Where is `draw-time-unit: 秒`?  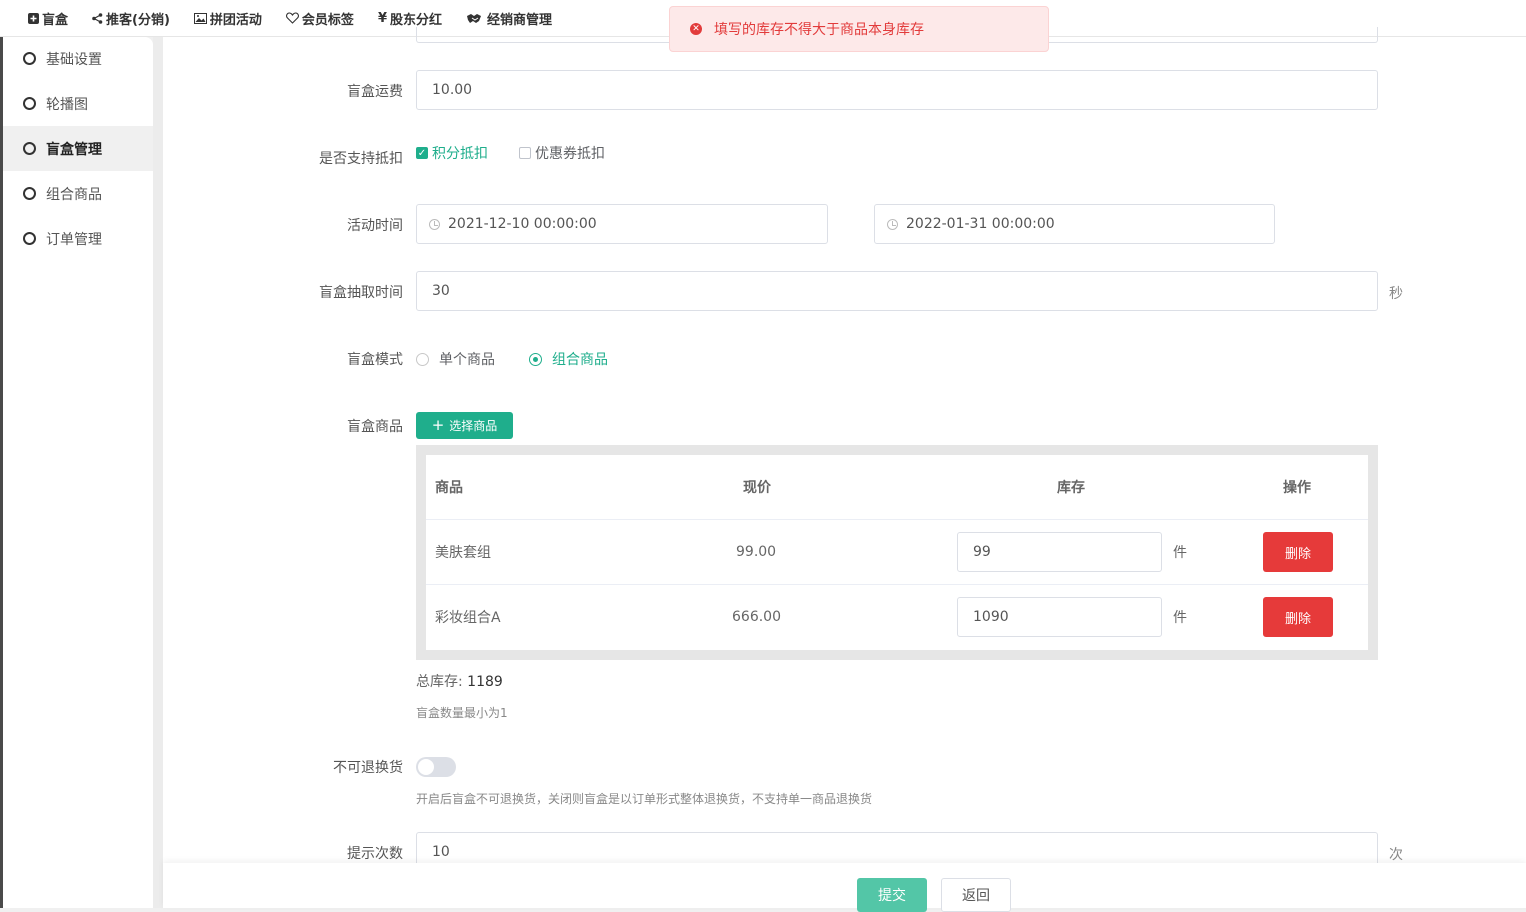 draw-time-unit: 秒 is located at coordinates (1396, 294).